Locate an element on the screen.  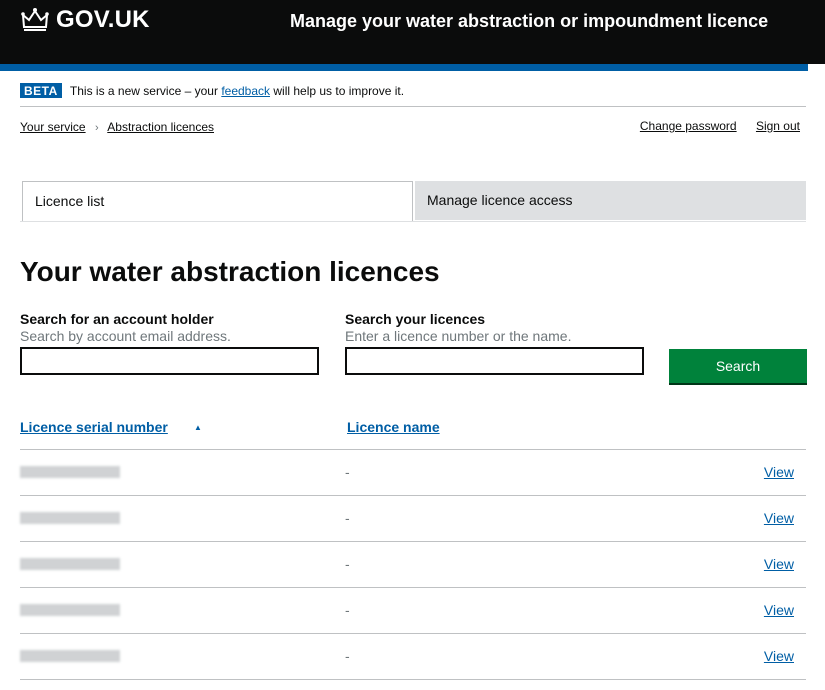
account-holder-input is located at coordinates (169, 361).